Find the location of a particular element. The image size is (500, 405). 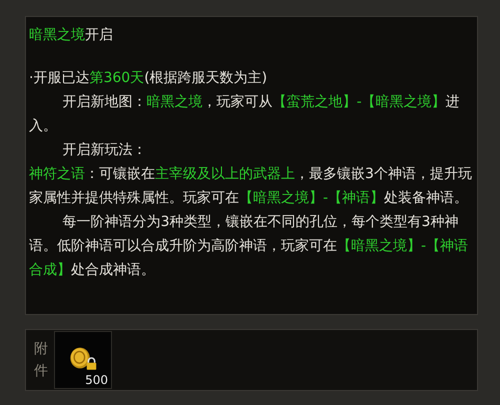

item-count: 500 is located at coordinates (96, 380).